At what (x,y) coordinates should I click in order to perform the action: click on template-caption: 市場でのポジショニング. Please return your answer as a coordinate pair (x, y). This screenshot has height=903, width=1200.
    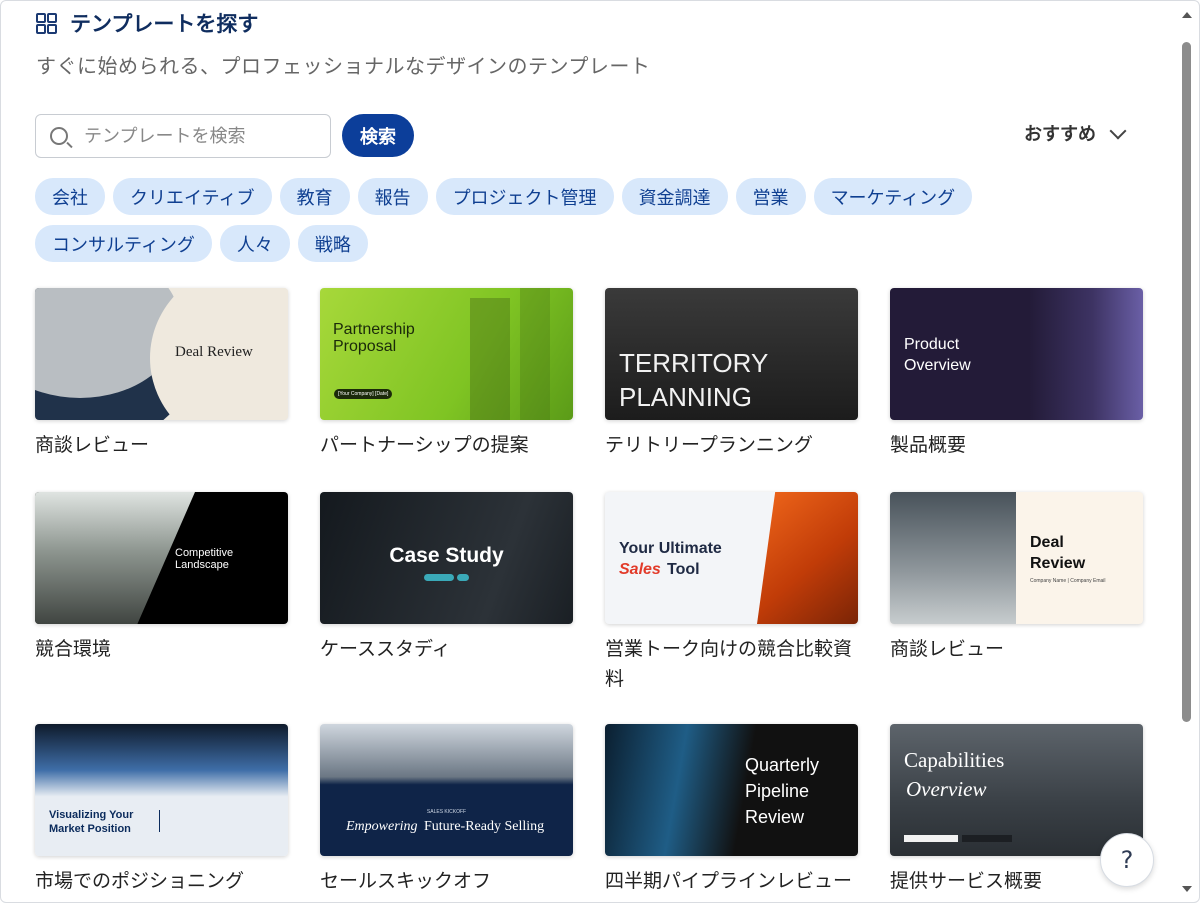
    Looking at the image, I should click on (140, 881).